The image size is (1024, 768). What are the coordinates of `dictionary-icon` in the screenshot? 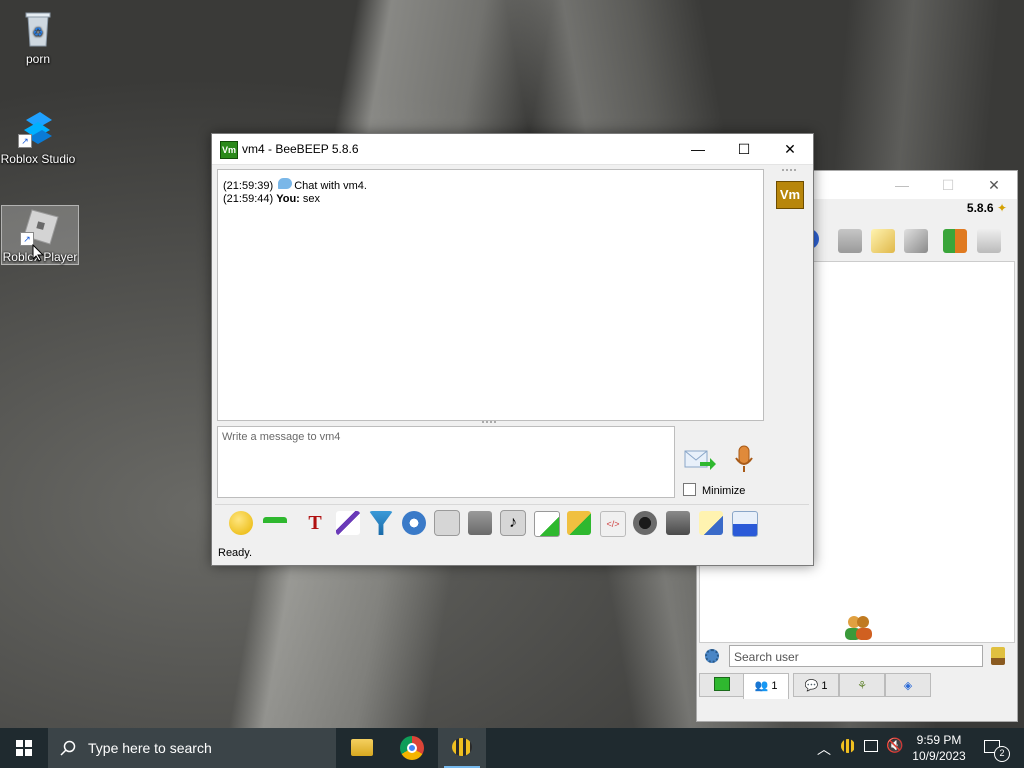 It's located at (480, 523).